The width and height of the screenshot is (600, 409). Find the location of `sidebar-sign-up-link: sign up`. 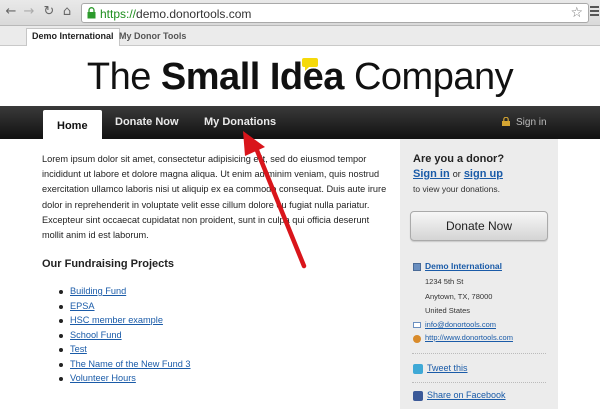

sidebar-sign-up-link: sign up is located at coordinates (483, 174).